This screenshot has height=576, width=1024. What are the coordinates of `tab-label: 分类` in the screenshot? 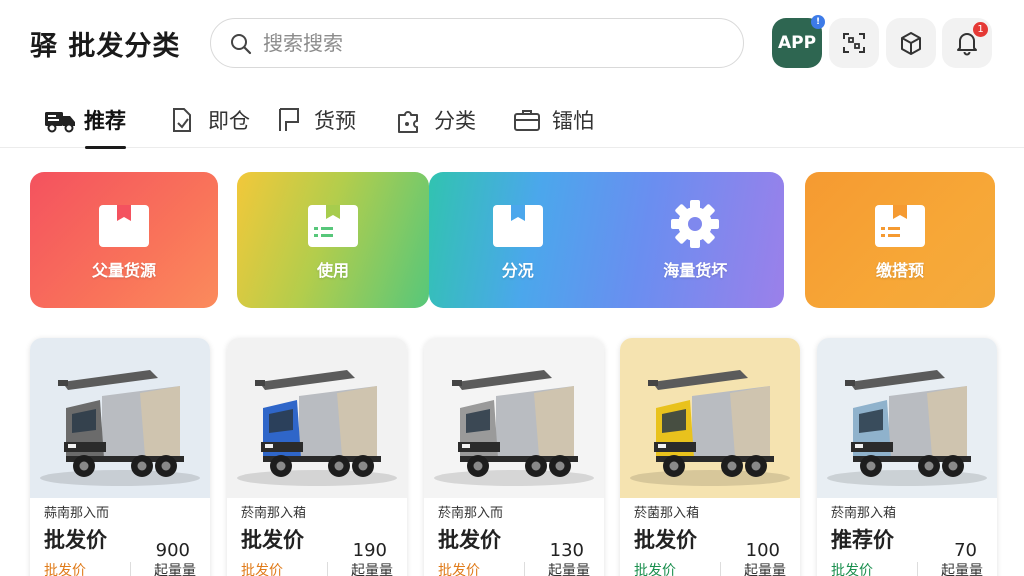 It's located at (455, 121).